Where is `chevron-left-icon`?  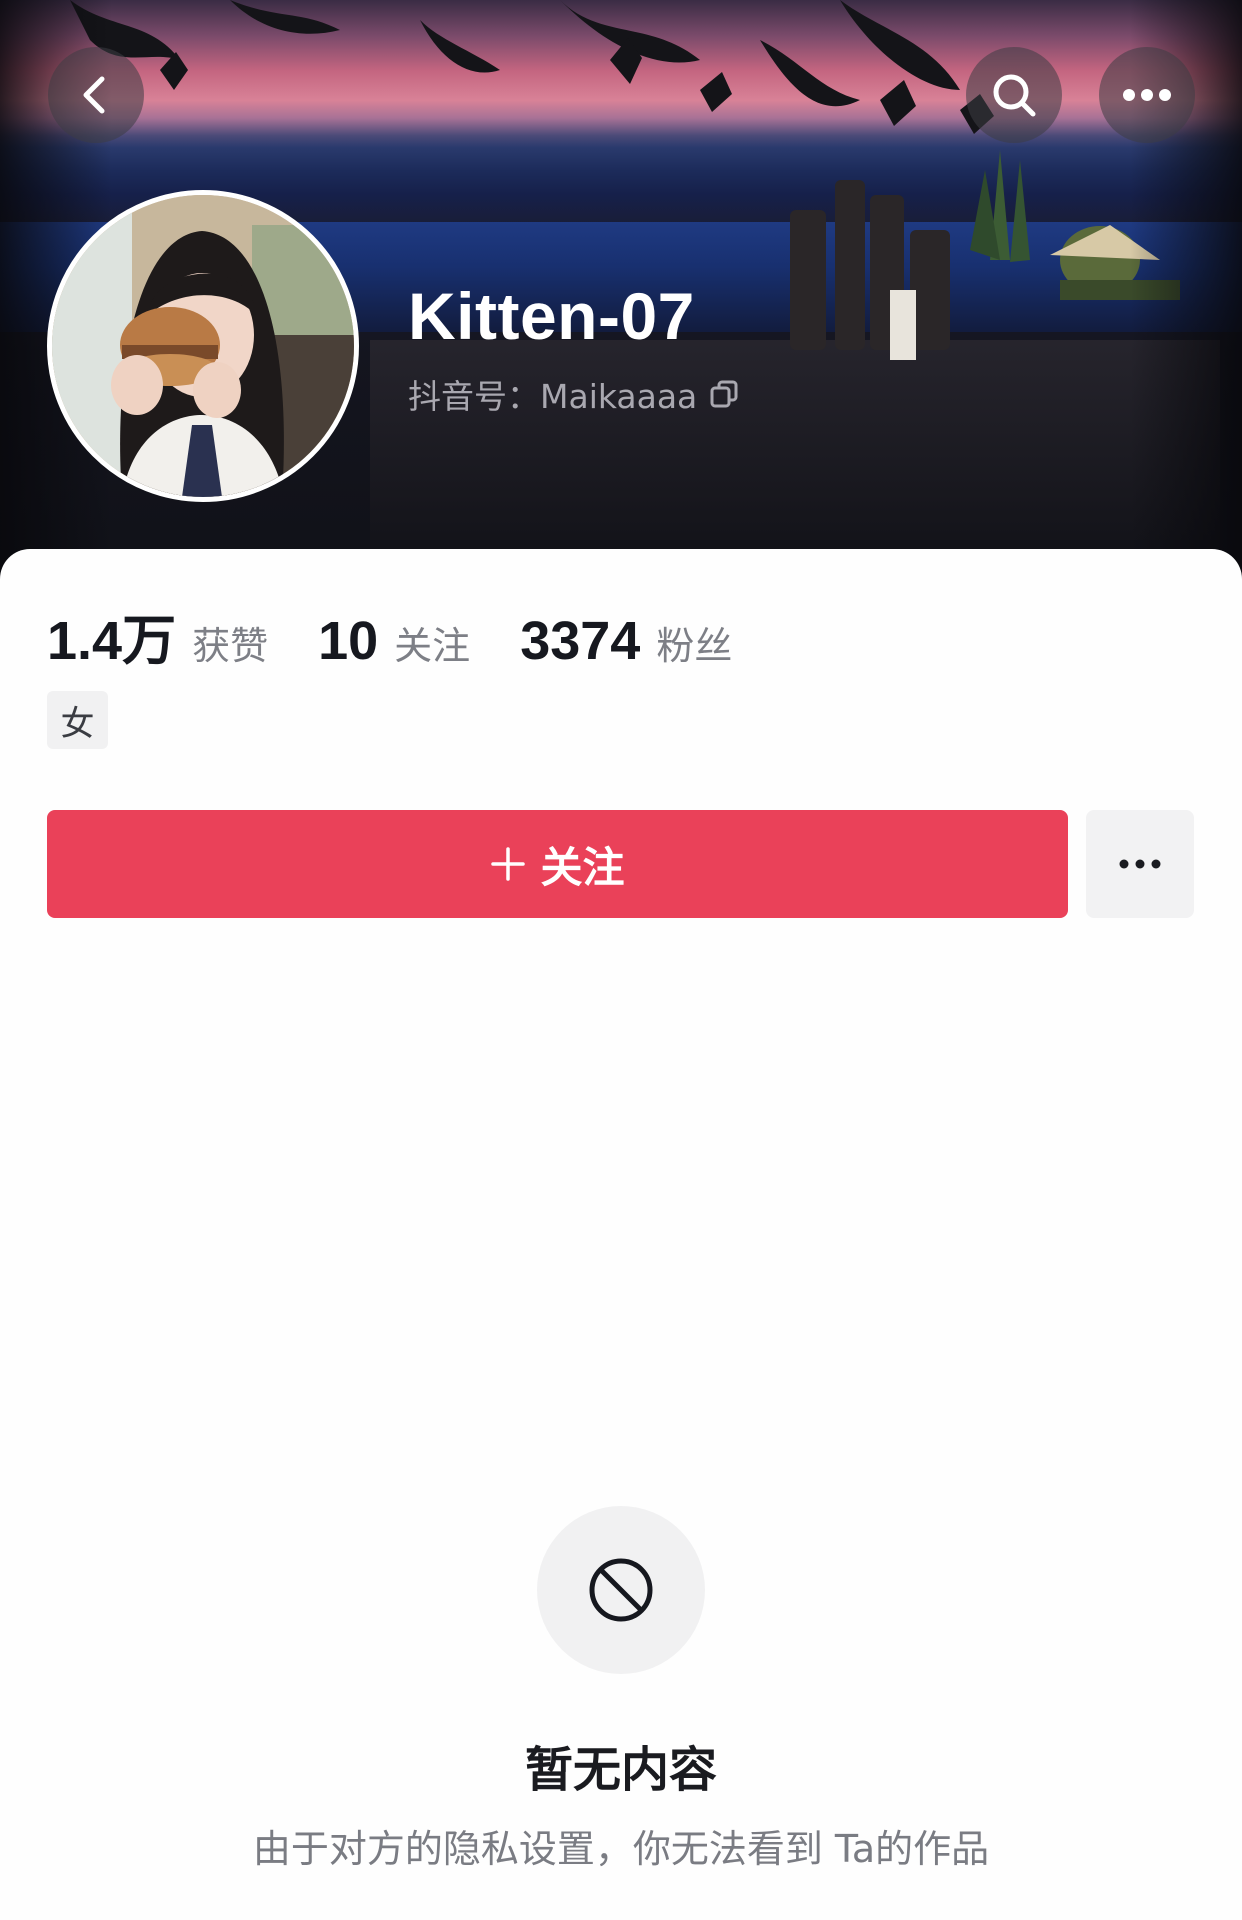 chevron-left-icon is located at coordinates (94, 95).